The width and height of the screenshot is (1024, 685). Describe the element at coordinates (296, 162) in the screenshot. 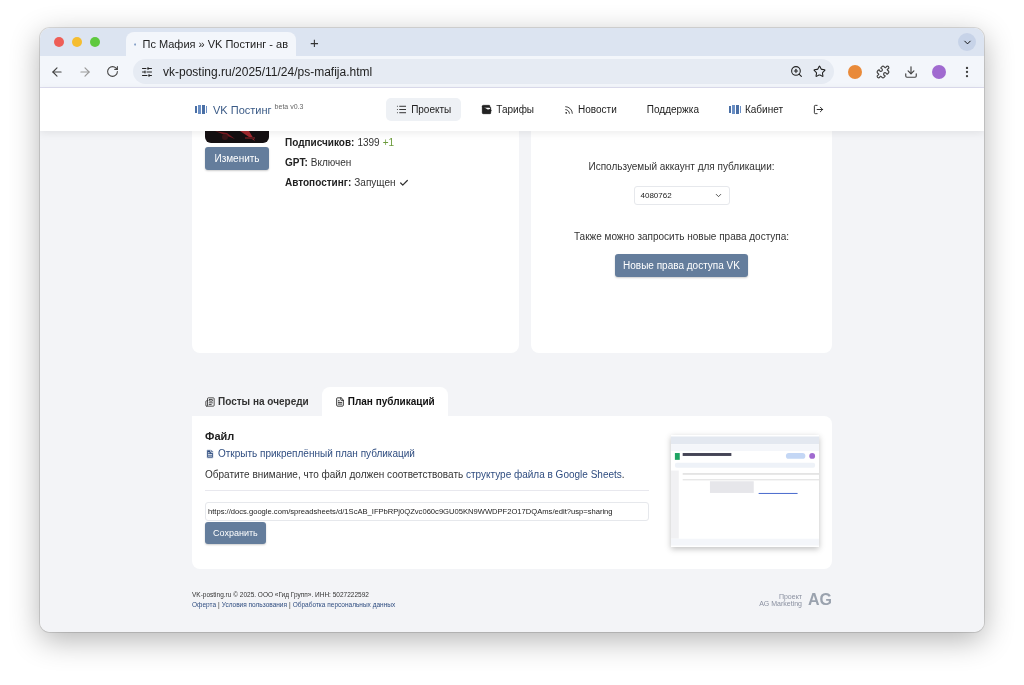

I see `stat-label: GPT:` at that location.